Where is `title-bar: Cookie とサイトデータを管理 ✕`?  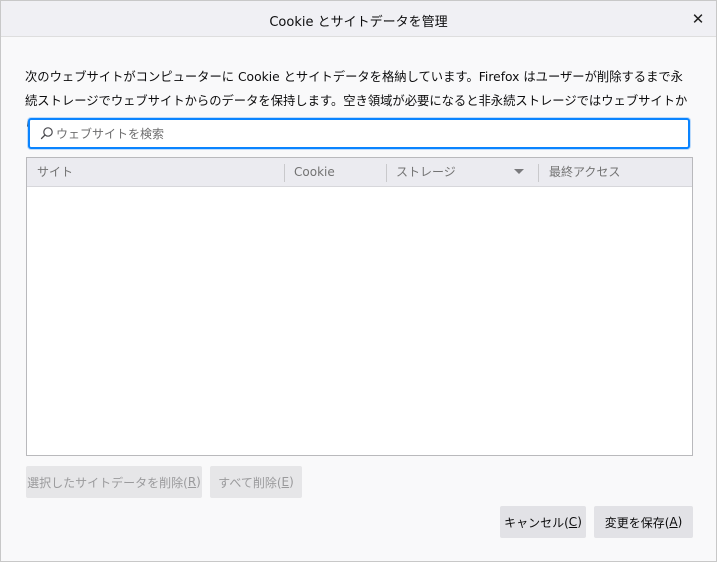
title-bar: Cookie とサイトデータを管理 ✕ is located at coordinates (358, 19).